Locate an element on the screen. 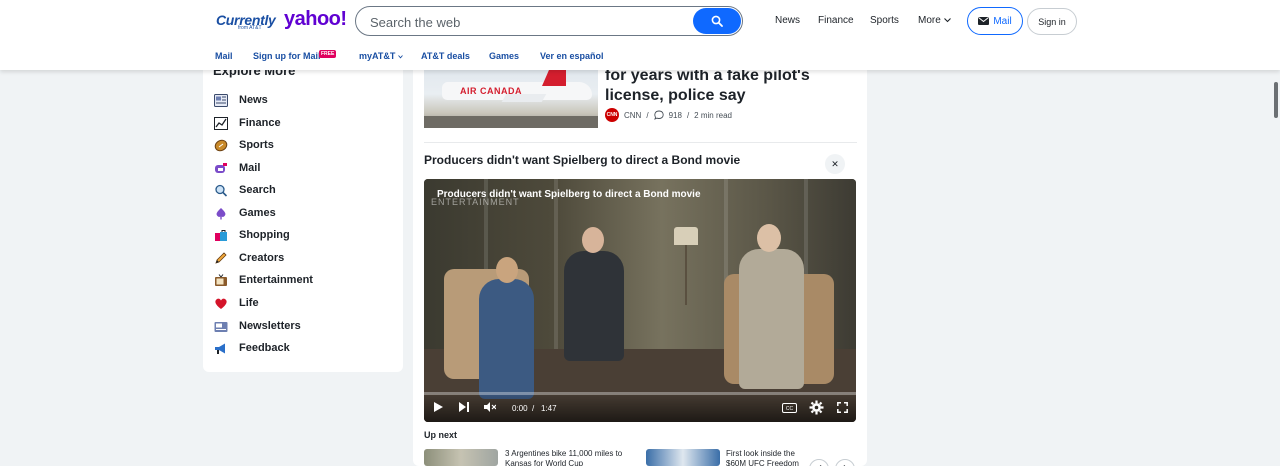 The height and width of the screenshot is (466, 1280). video-person-head is located at coordinates (769, 238).